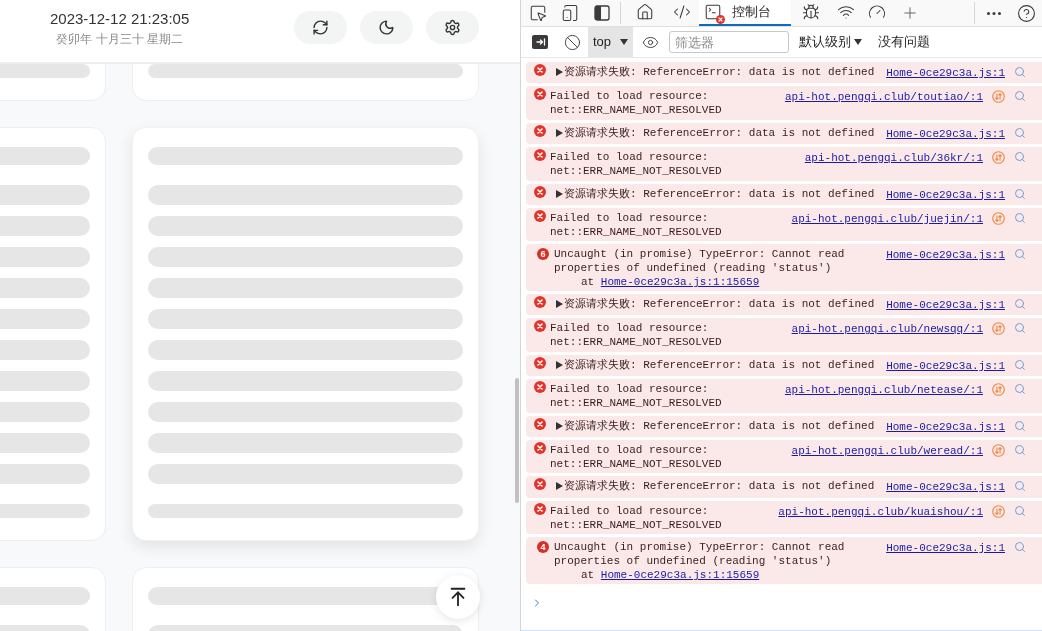  I want to click on inspect-icon, so click(538, 13).